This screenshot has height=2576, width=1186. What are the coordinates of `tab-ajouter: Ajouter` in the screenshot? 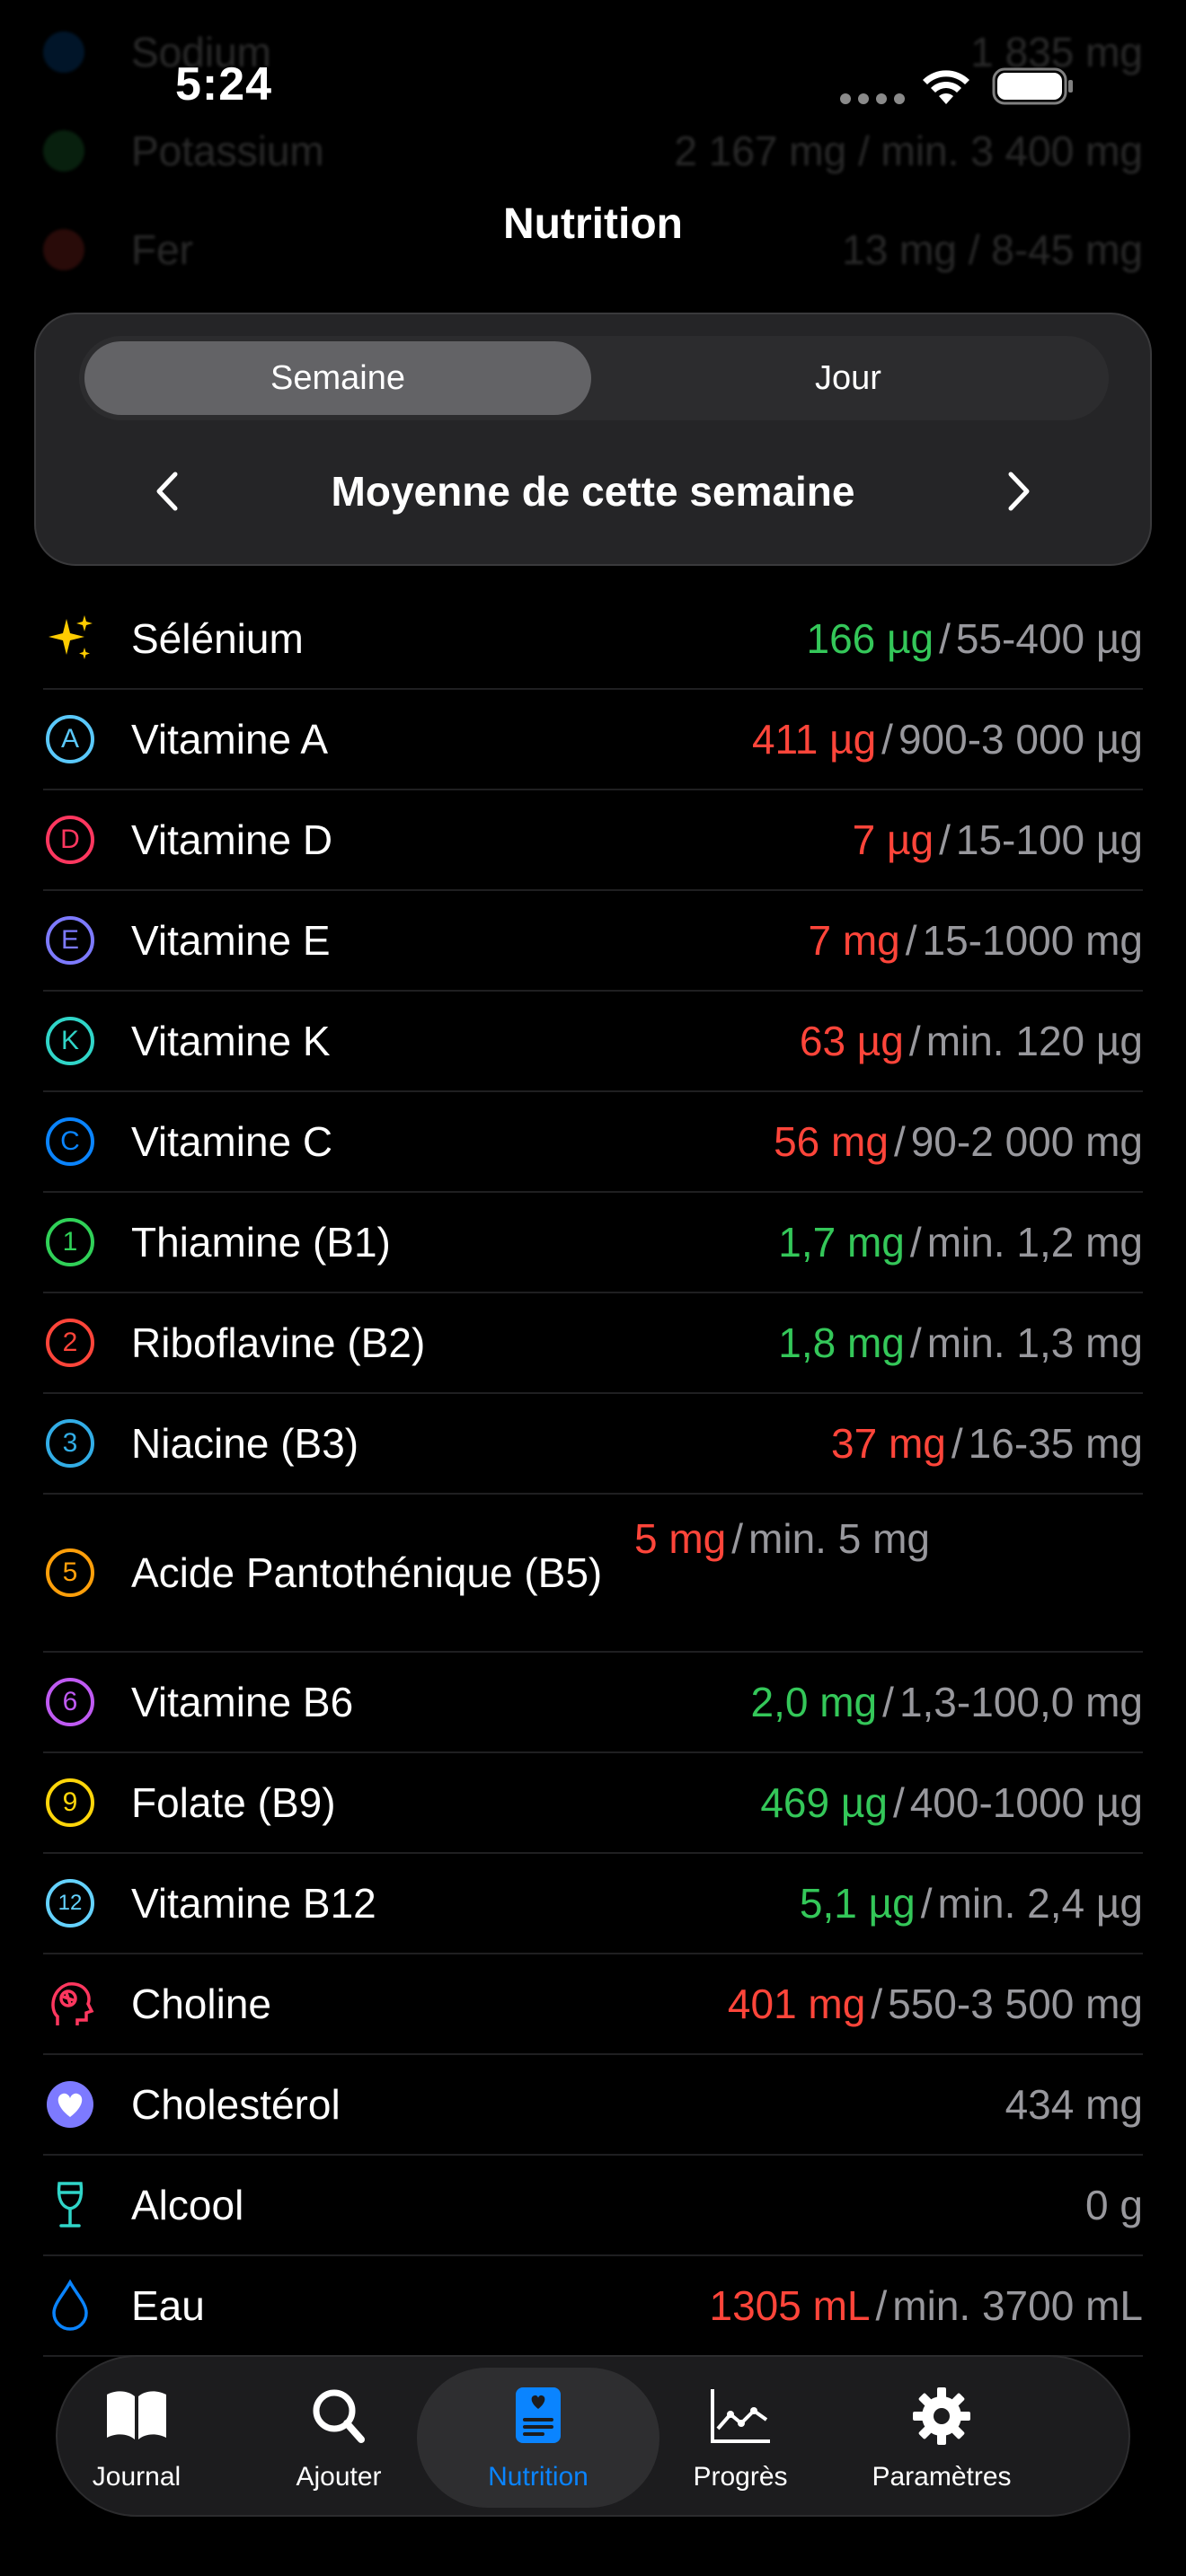 It's located at (338, 2438).